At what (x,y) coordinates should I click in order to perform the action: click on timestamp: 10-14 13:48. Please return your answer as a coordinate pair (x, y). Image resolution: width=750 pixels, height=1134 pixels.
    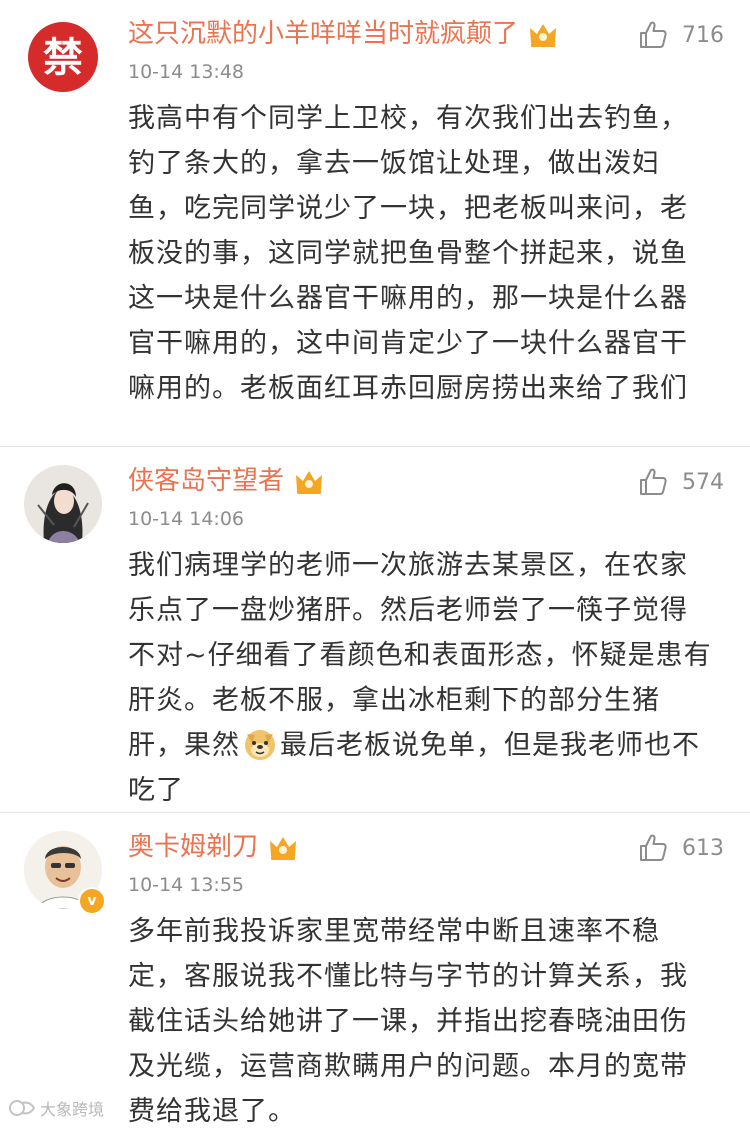
    Looking at the image, I should click on (186, 72).